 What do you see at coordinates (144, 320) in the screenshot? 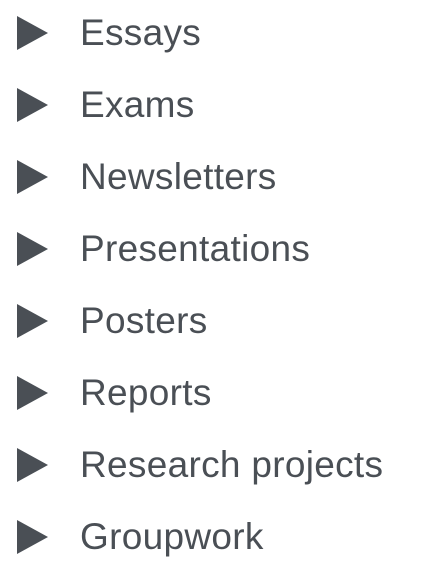
I see `list-item-label: Posters` at bounding box center [144, 320].